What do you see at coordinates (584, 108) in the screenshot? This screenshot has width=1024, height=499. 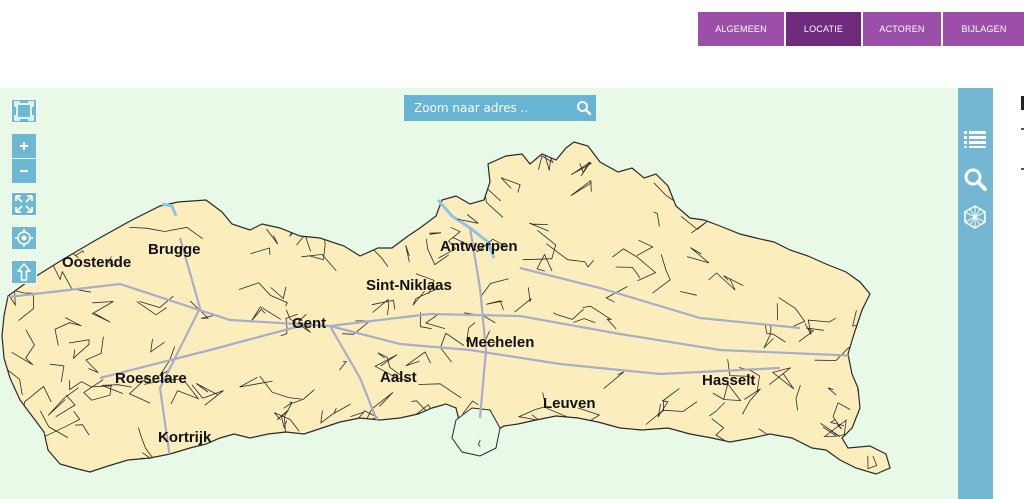 I see `search-icon` at bounding box center [584, 108].